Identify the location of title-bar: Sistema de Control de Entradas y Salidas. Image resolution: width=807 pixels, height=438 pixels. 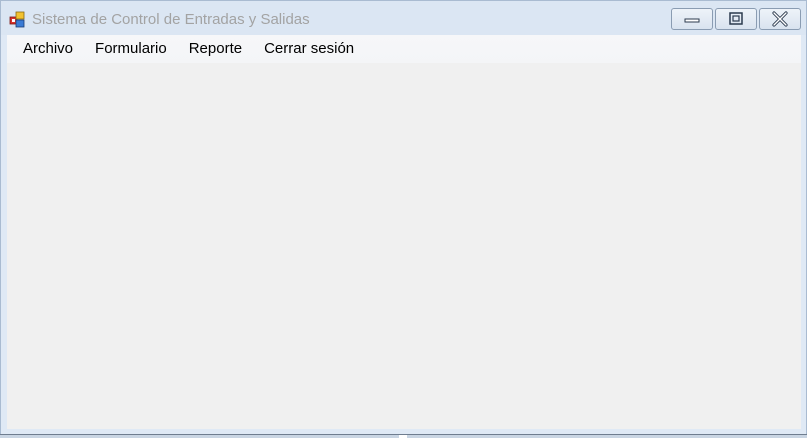
(403, 18).